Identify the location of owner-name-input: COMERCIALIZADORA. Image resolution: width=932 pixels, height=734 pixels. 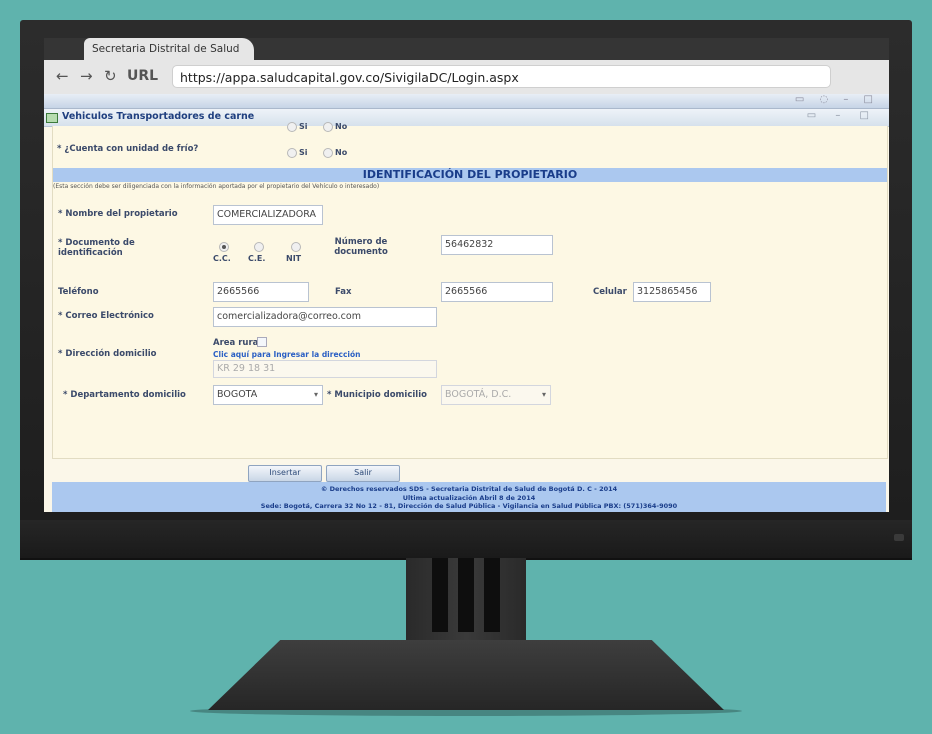
(268, 215).